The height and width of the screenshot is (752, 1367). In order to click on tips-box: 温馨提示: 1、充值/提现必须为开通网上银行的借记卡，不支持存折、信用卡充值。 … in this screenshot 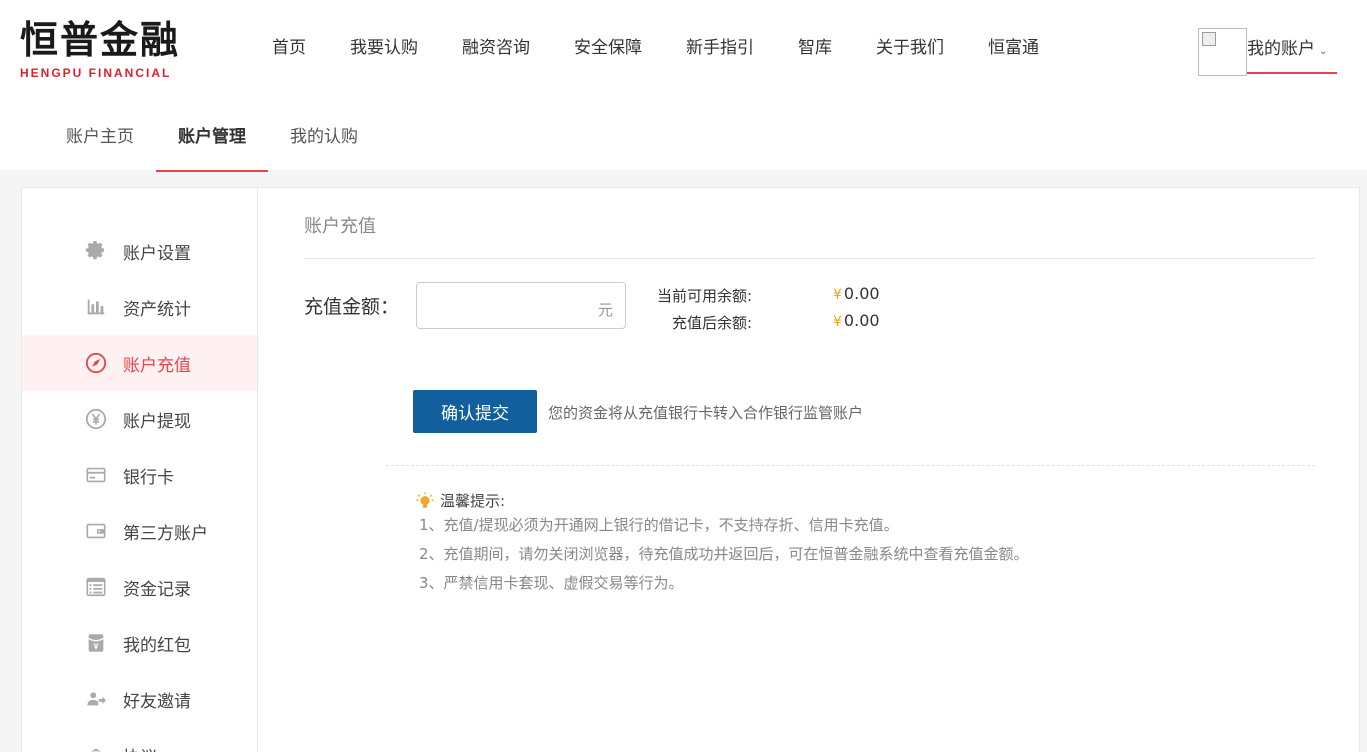, I will do `click(722, 544)`.